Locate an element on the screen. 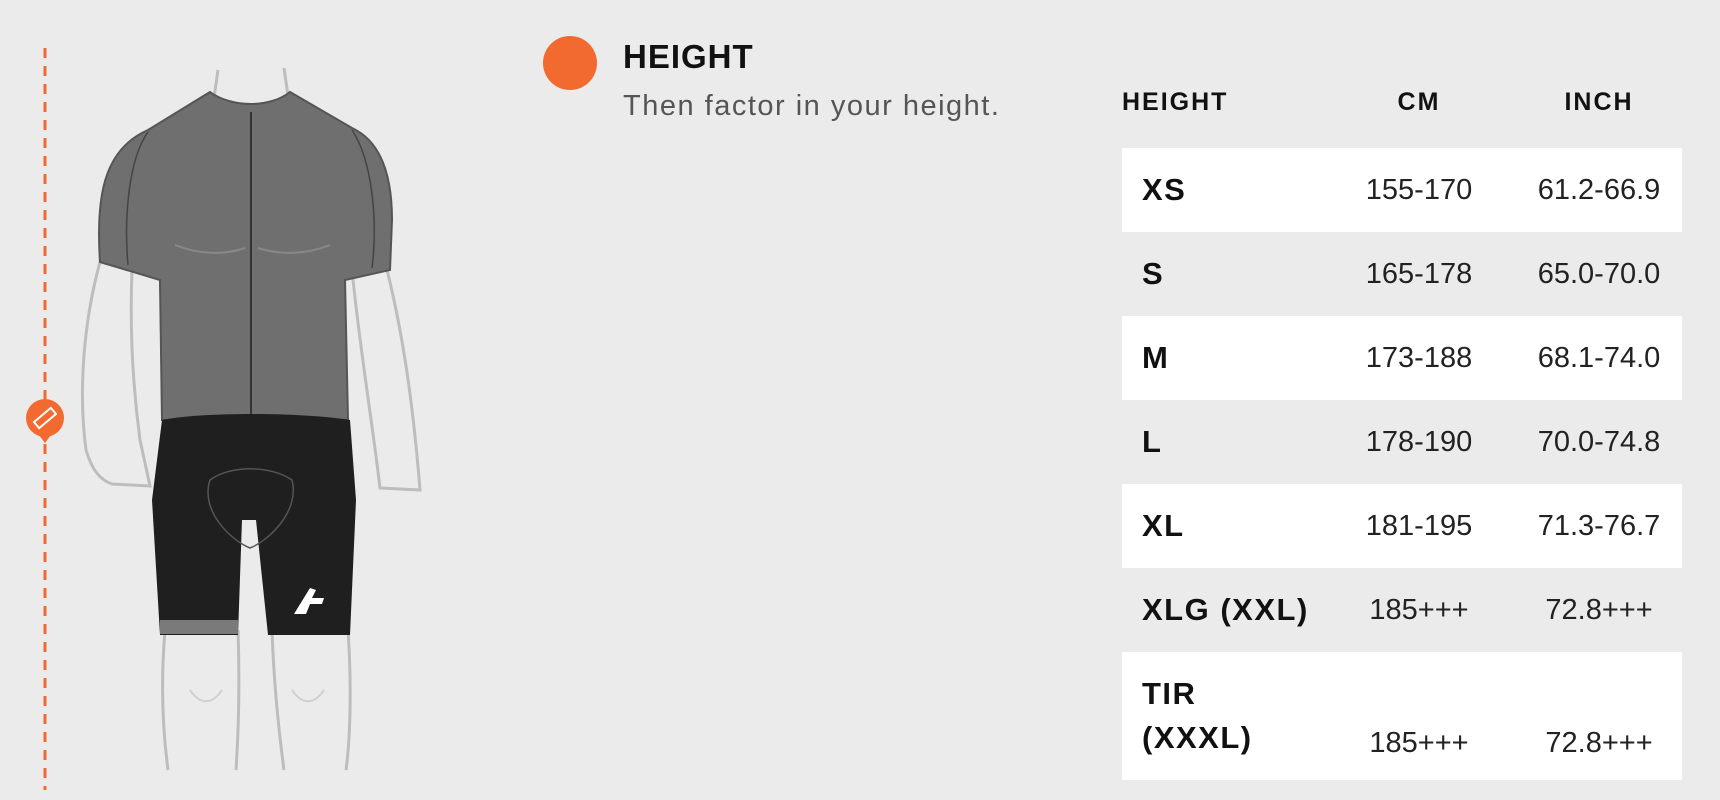 This screenshot has height=800, width=1720. table-row: L 178-190 70.0-74.8 is located at coordinates (1402, 442).